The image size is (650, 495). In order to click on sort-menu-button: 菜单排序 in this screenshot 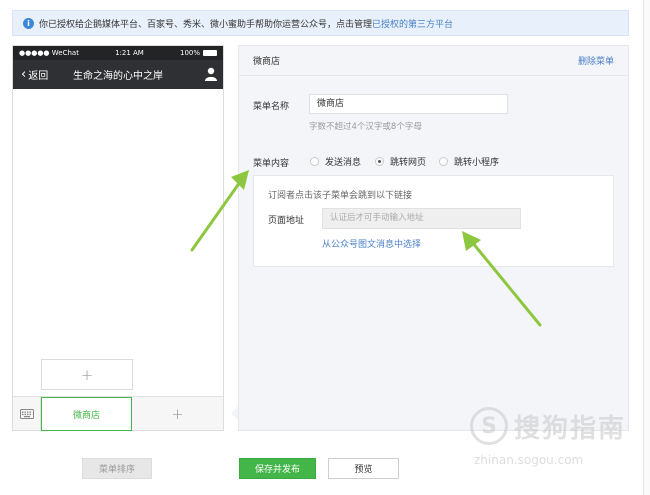, I will do `click(117, 468)`.